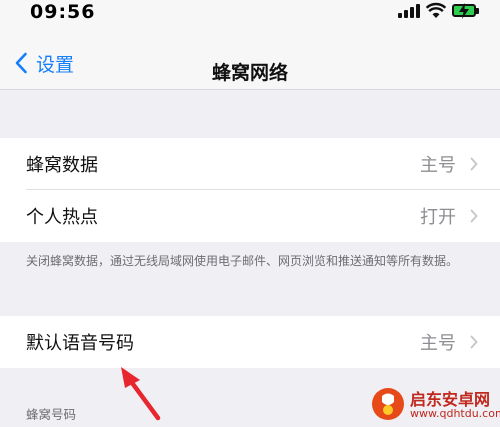 Image resolution: width=500 pixels, height=427 pixels. Describe the element at coordinates (62, 165) in the screenshot. I see `row-label: 蜂窝数据` at that location.